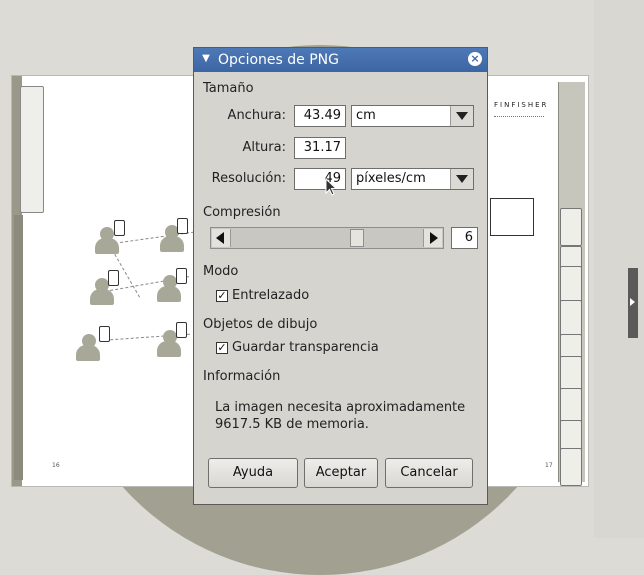 This screenshot has height=575, width=644. Describe the element at coordinates (242, 212) in the screenshot. I see `compression-section-heading: Compresión` at that location.